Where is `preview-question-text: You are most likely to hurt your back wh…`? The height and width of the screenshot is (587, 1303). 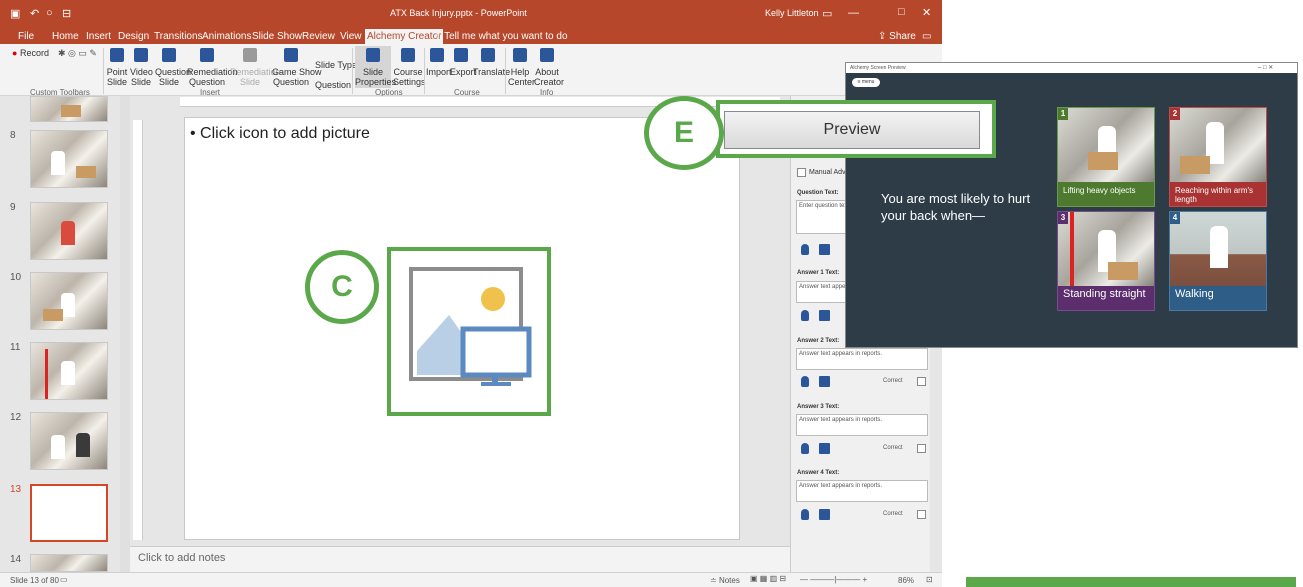 preview-question-text: You are most likely to hurt your back wh… is located at coordinates (956, 207).